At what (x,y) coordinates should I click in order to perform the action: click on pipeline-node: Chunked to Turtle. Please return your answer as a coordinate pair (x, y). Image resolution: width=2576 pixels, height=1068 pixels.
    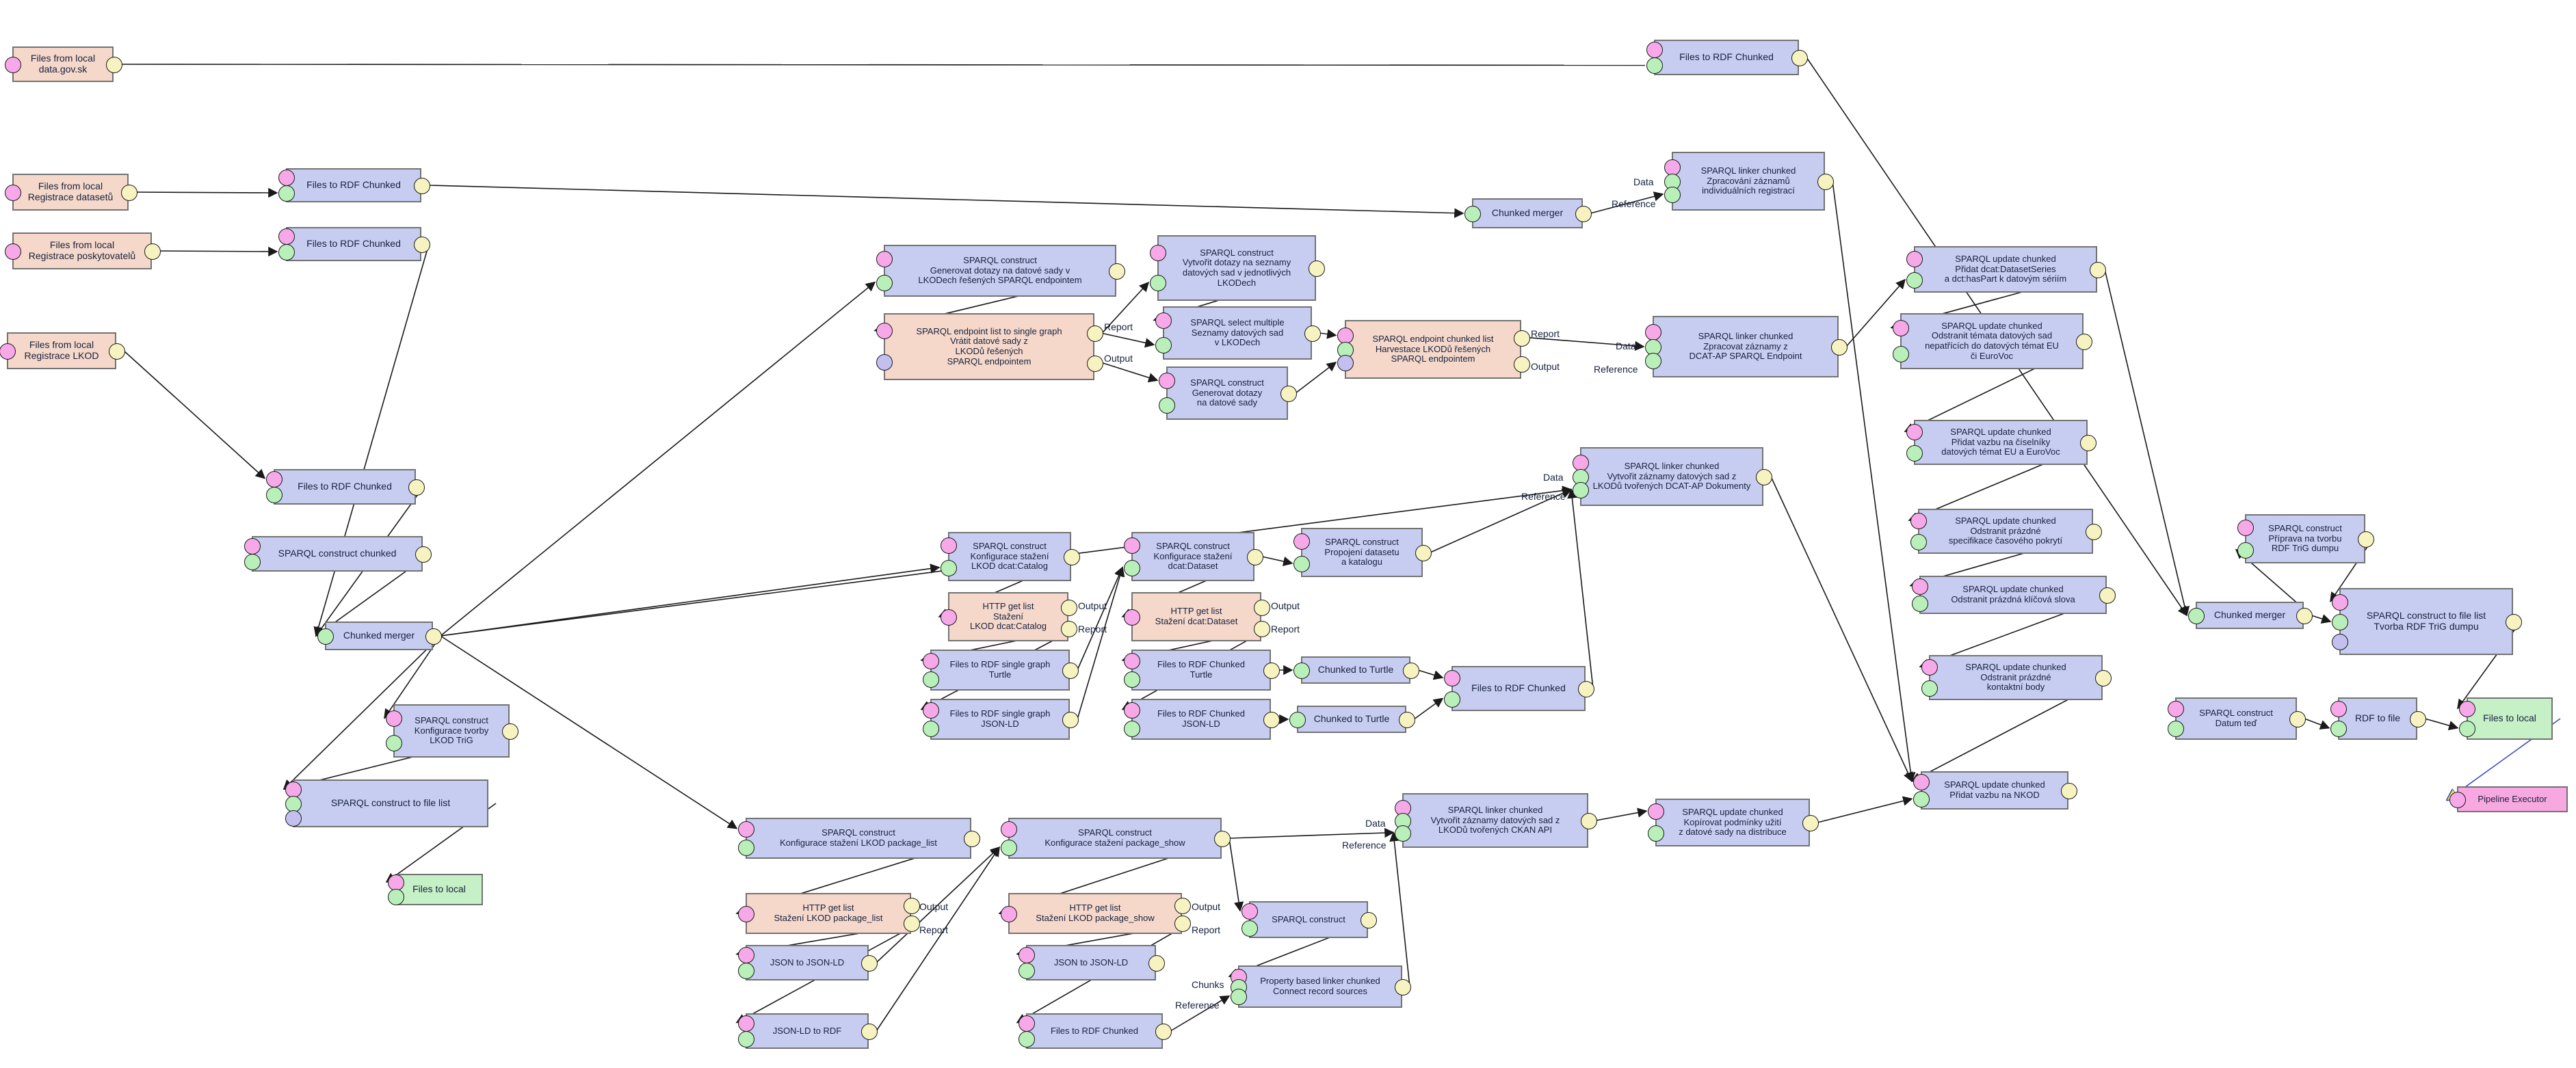
    Looking at the image, I should click on (1351, 719).